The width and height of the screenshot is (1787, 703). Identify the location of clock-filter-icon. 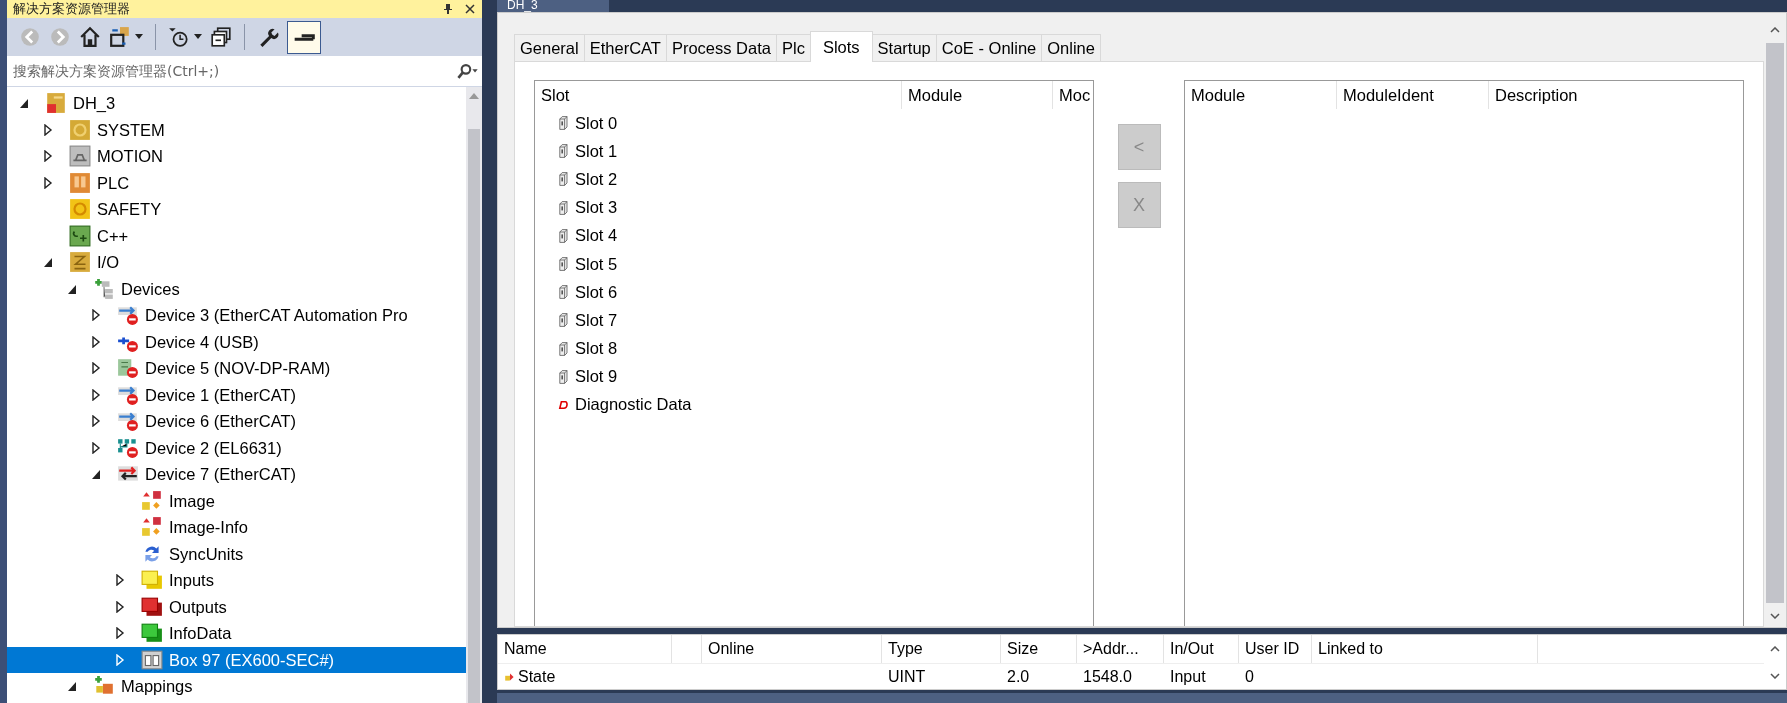
(179, 37).